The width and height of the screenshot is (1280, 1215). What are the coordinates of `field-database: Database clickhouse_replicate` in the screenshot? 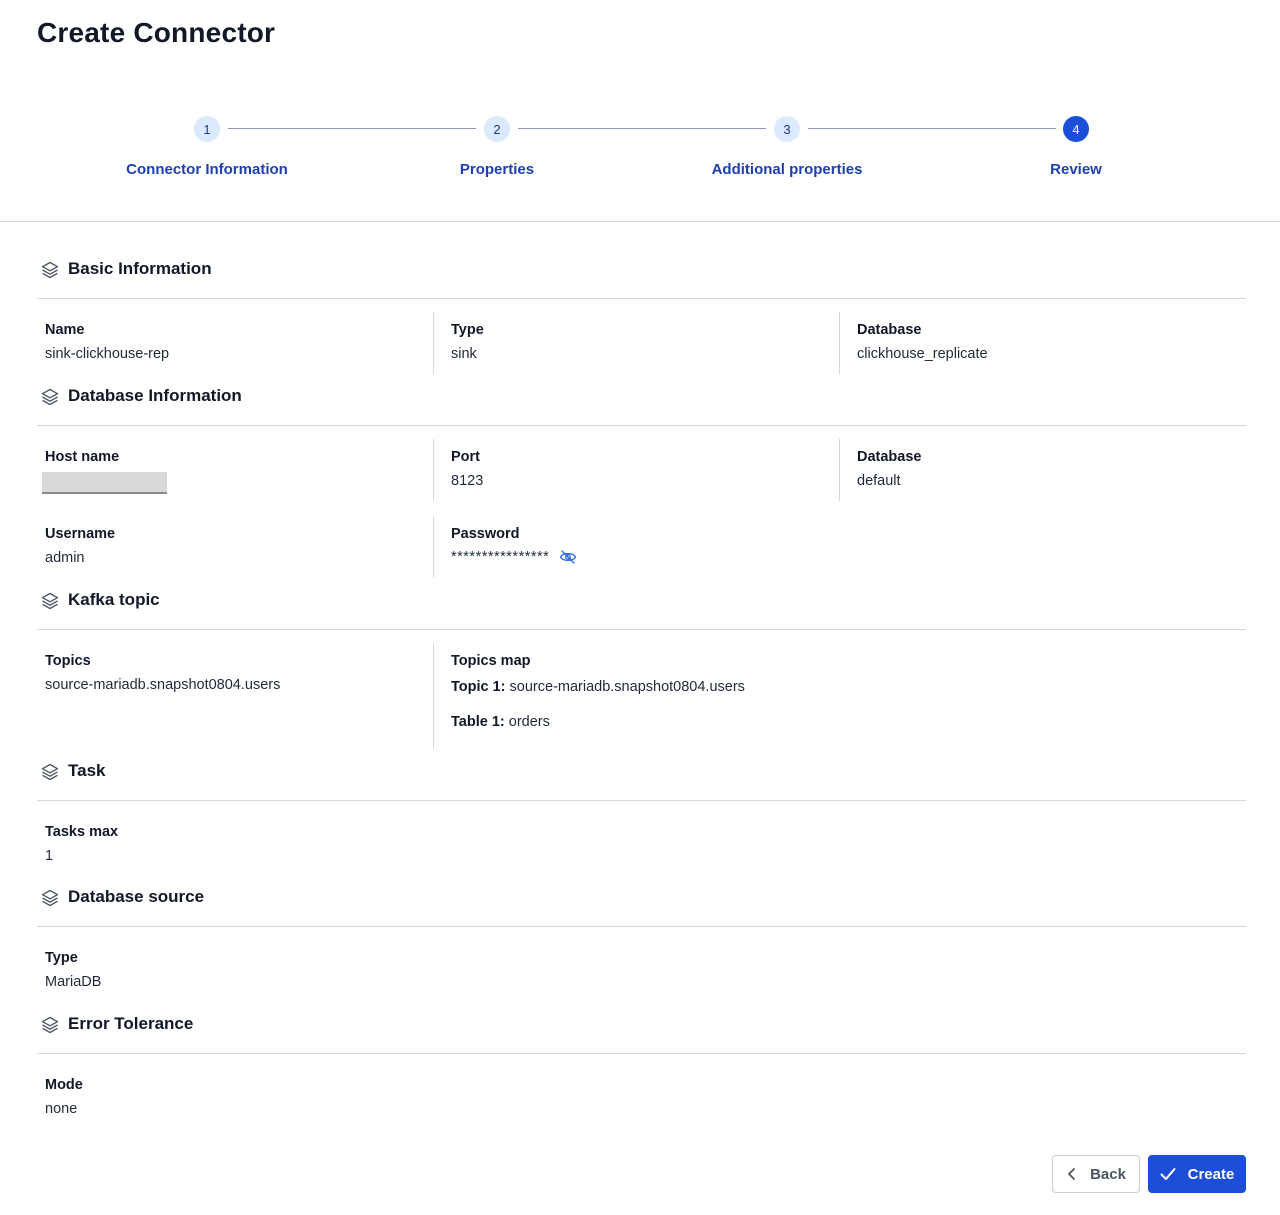 It's located at (922, 342).